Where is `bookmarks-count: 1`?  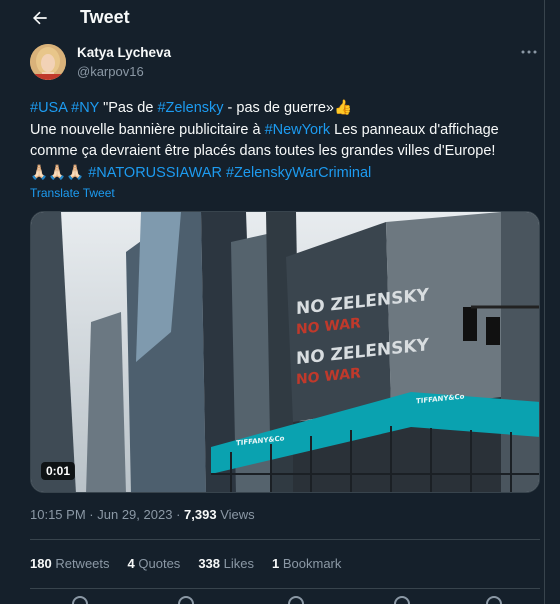
bookmarks-count: 1 is located at coordinates (276, 563).